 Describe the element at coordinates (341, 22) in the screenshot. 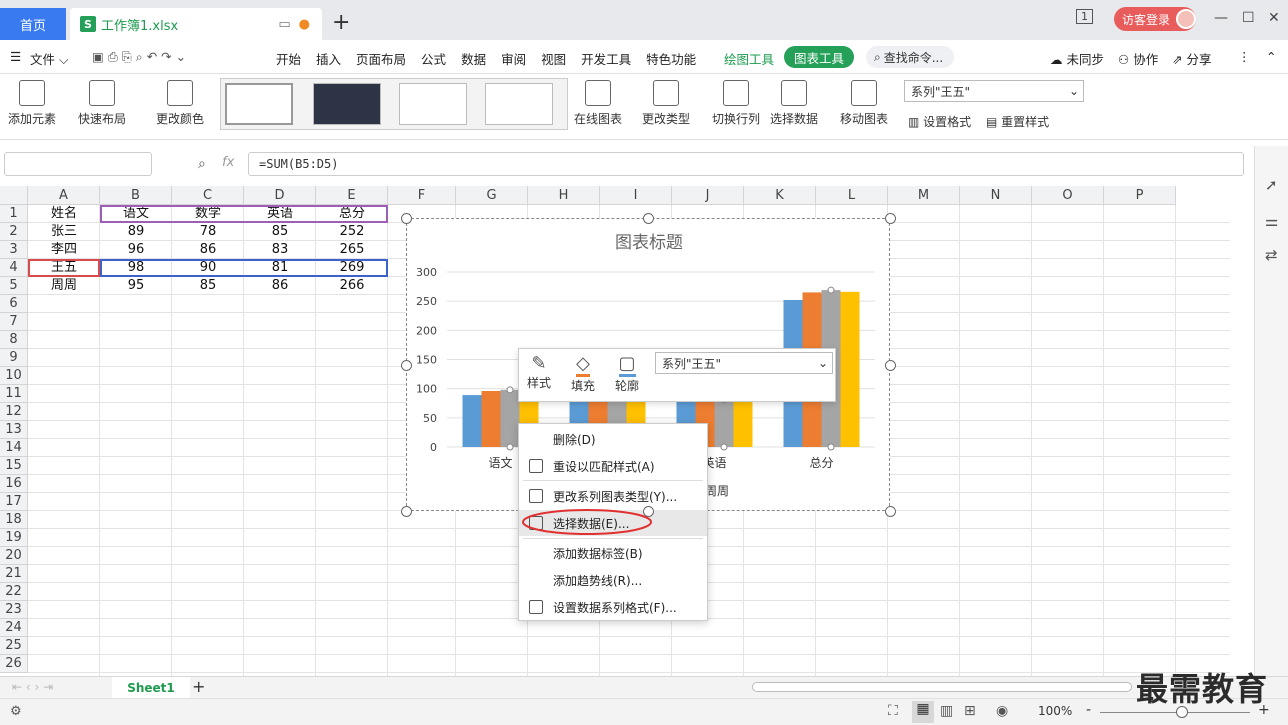

I see `new-tab-button: +` at that location.